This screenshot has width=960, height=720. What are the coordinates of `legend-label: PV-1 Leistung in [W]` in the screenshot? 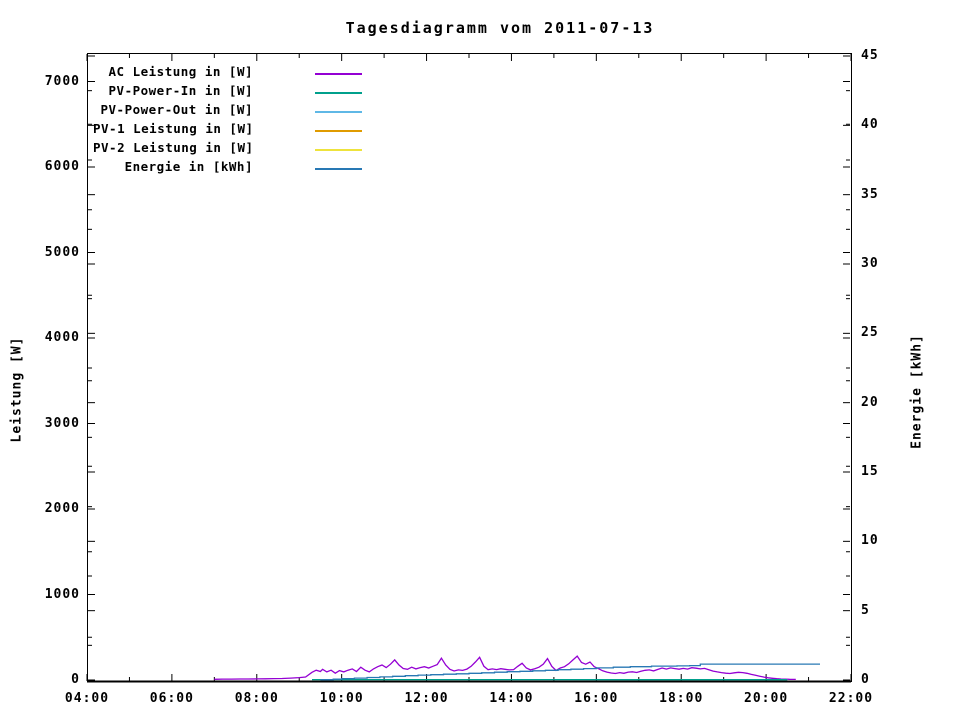 It's located at (173, 128).